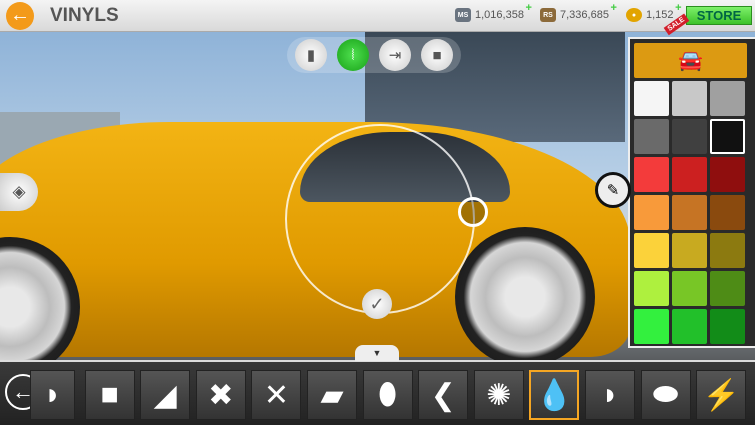 The height and width of the screenshot is (425, 755). I want to click on car-color-icon: 🚘, so click(690, 60).